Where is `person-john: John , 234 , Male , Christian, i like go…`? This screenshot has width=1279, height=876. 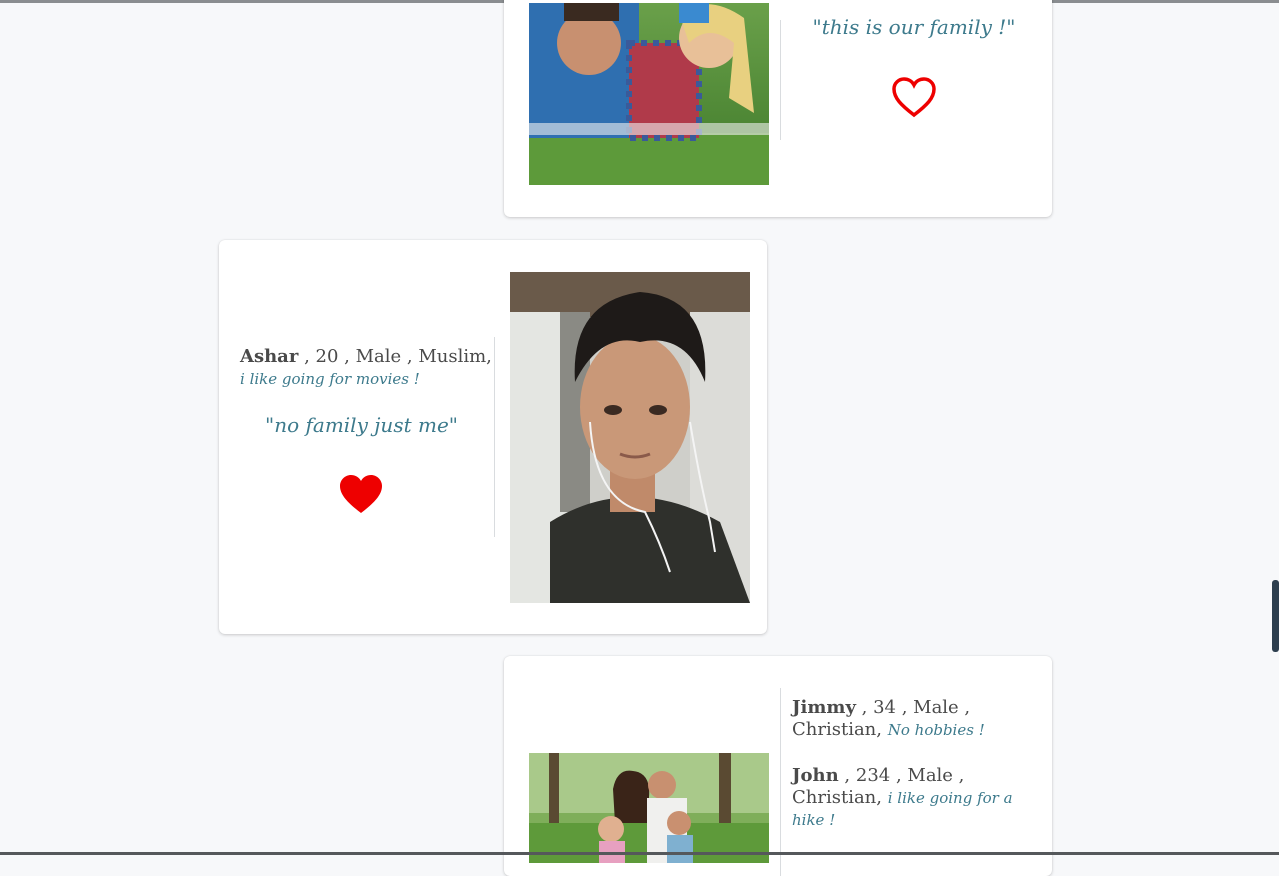
person-john: John , 234 , Male , Christian, i like go… is located at coordinates (916, 798).